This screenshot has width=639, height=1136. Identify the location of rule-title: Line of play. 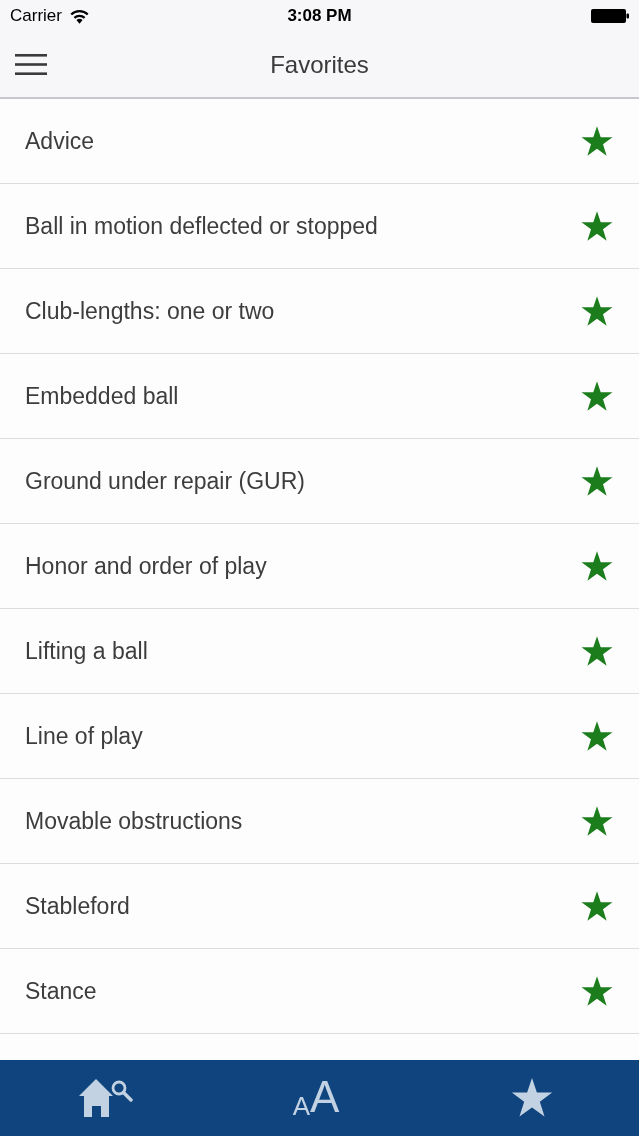
(84, 736).